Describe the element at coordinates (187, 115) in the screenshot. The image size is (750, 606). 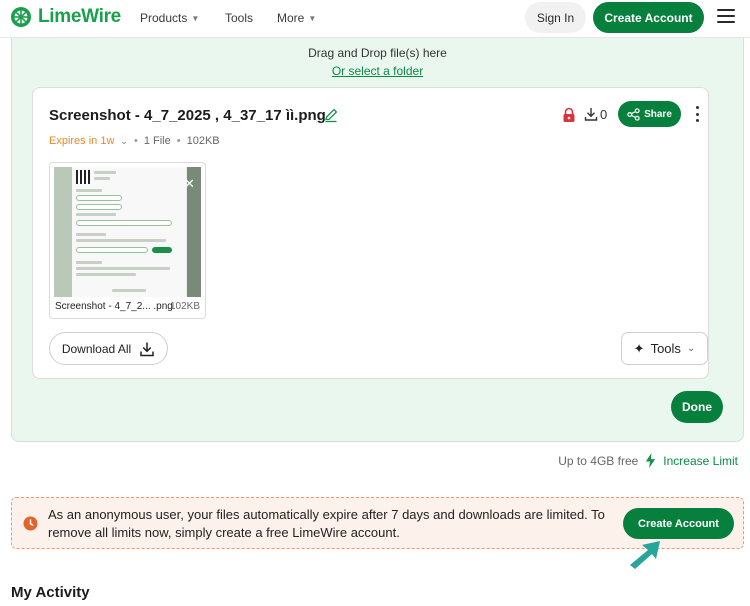
I see `file-title: Screenshot - 4_7_2025 , 4_37_17 ìì.png` at that location.